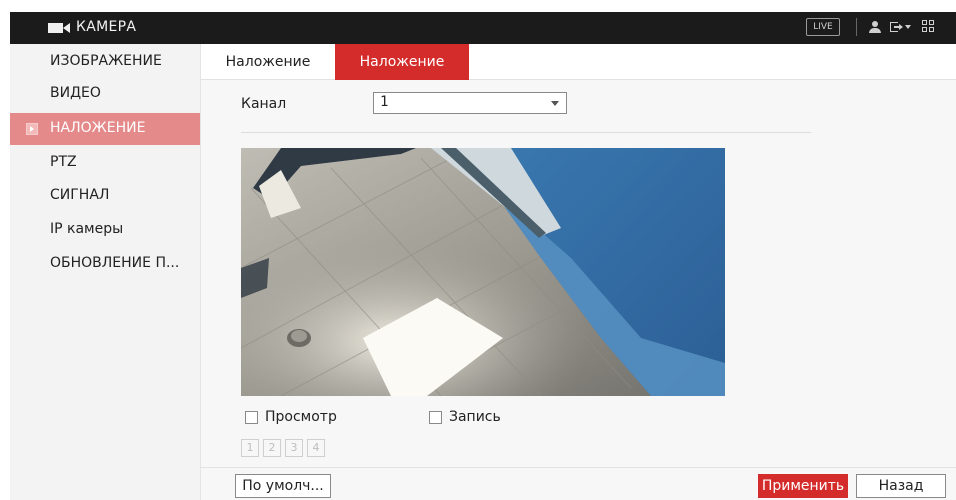 The height and width of the screenshot is (500, 956). I want to click on channel-select: 1, so click(470, 103).